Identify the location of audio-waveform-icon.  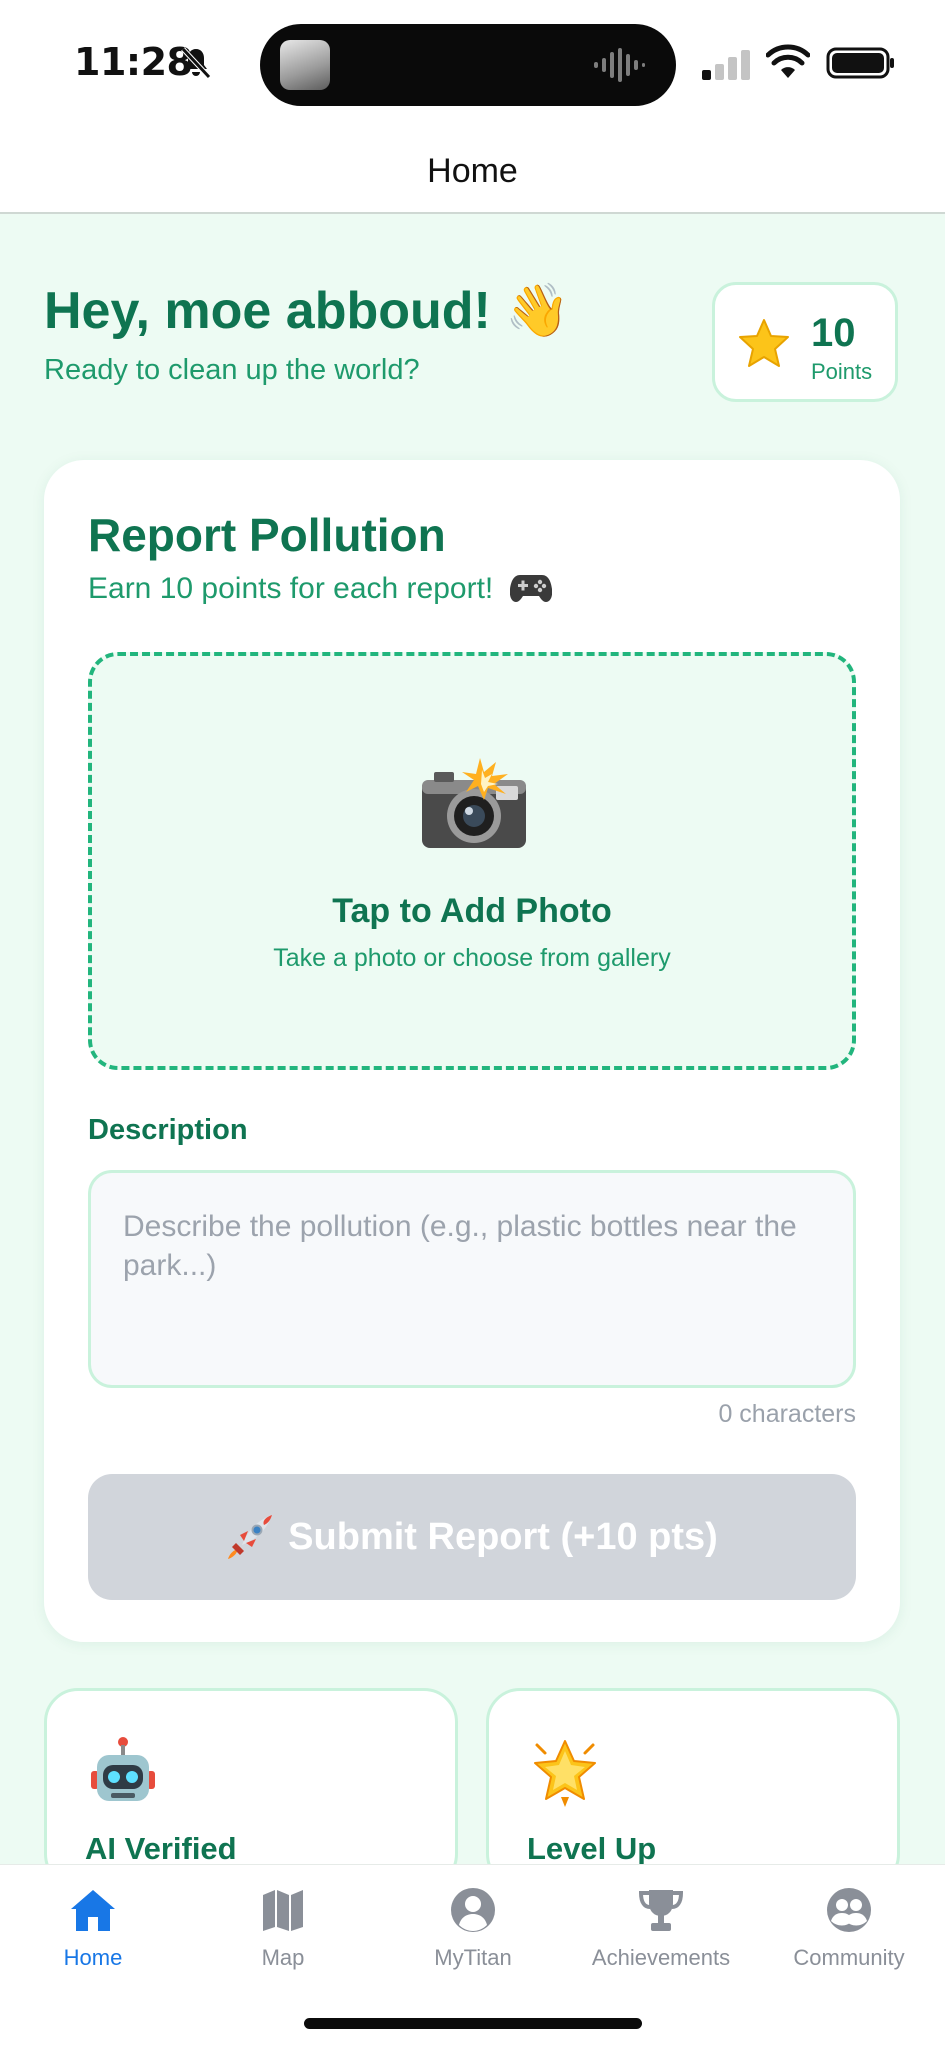
(619, 65).